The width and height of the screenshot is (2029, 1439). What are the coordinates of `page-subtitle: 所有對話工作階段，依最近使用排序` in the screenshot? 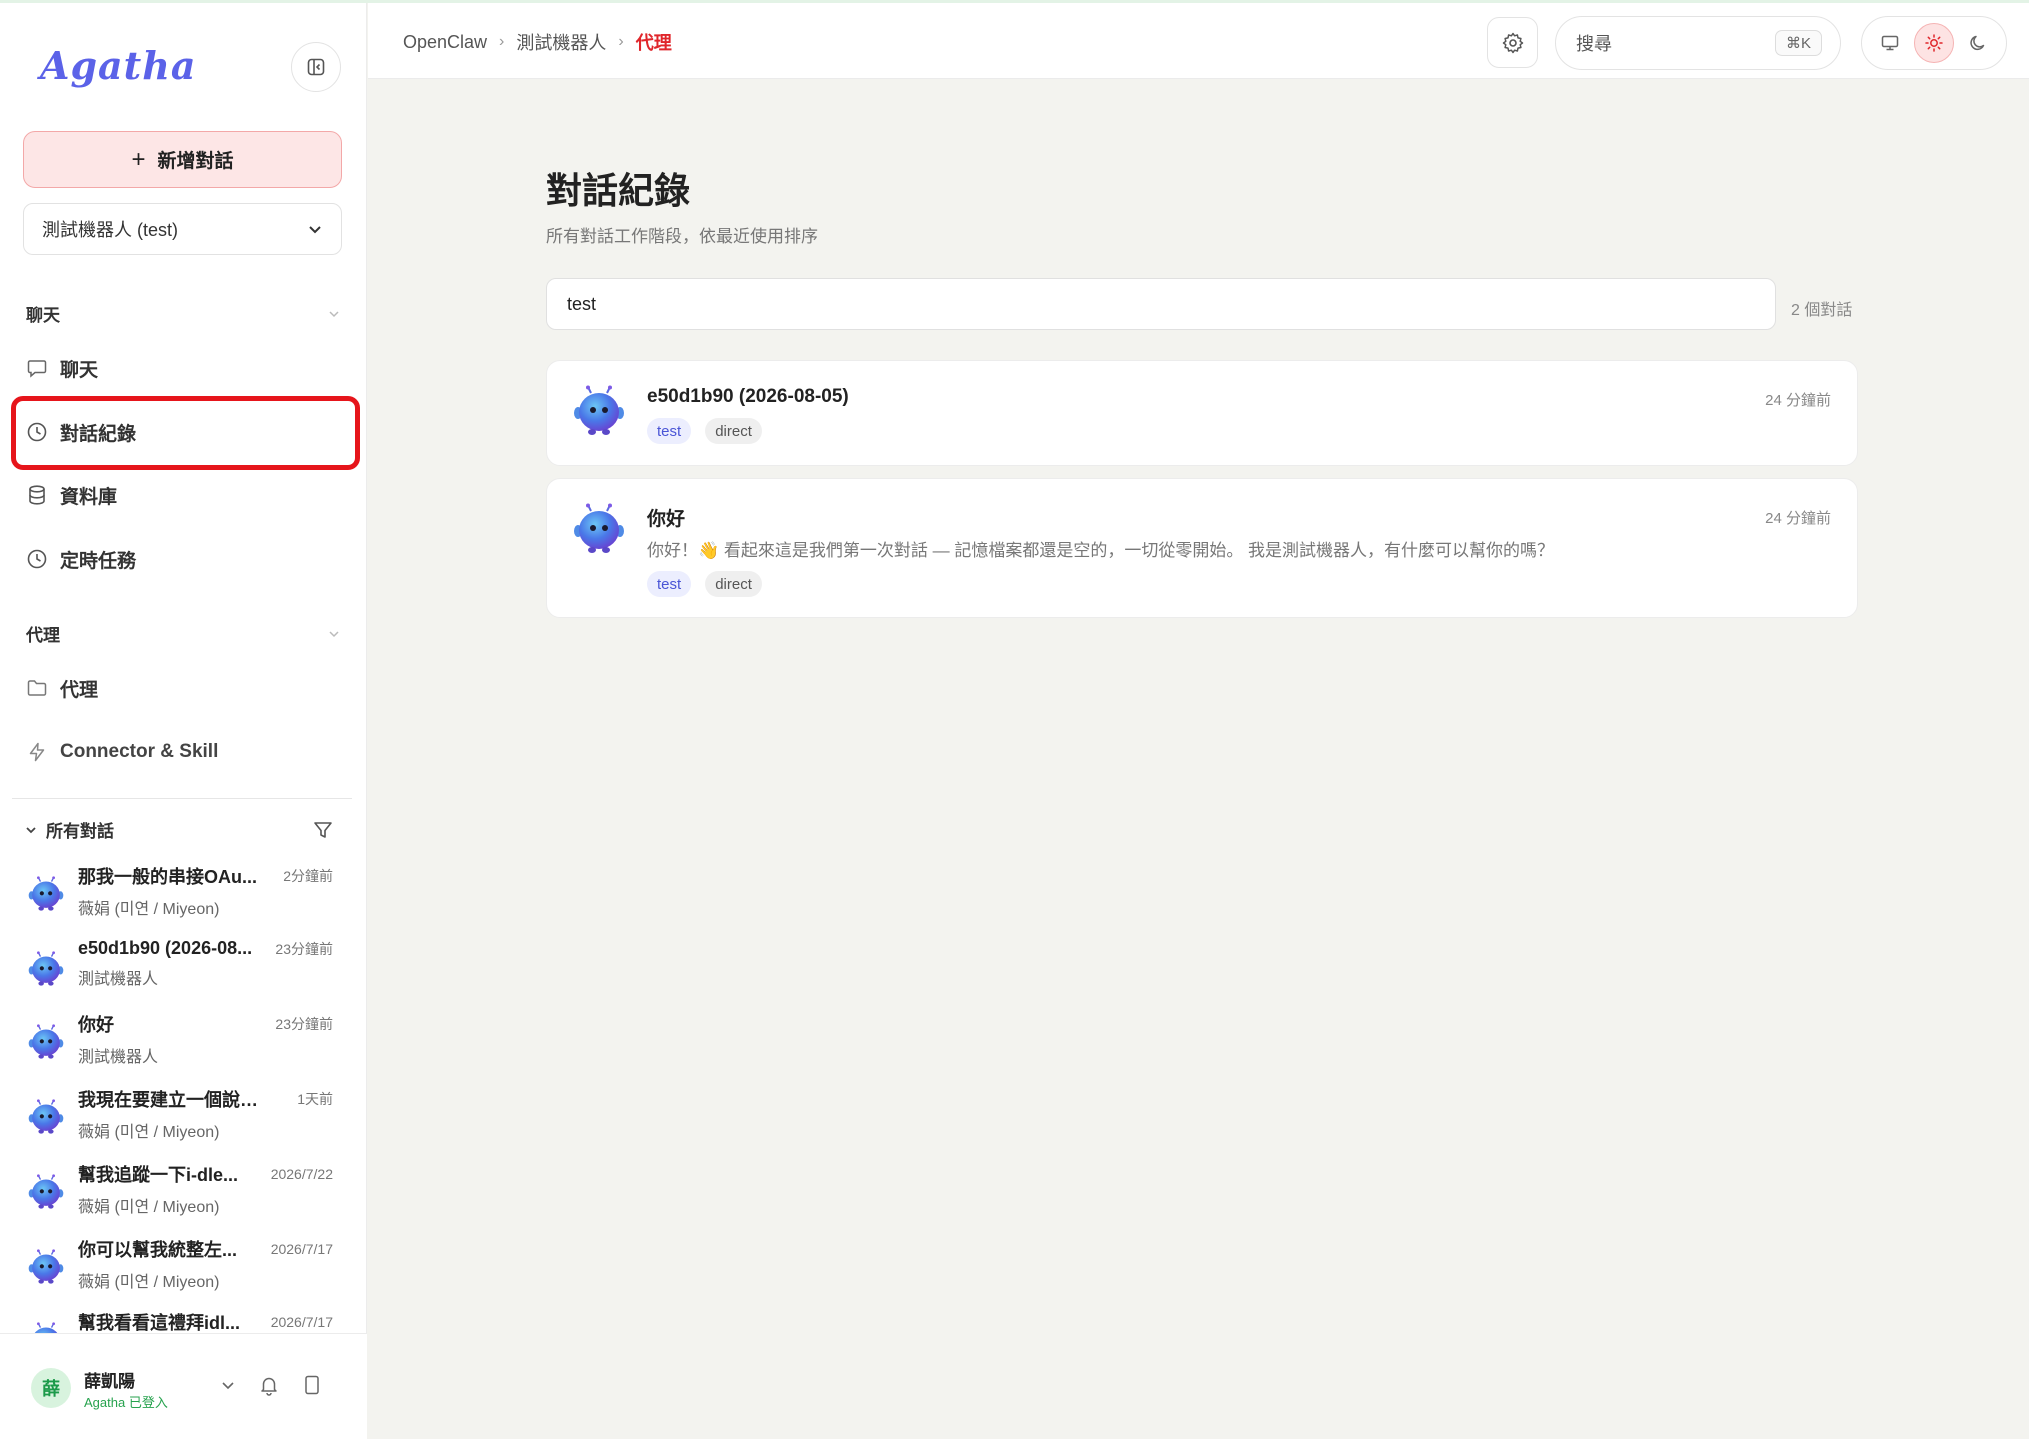 It's located at (682, 236).